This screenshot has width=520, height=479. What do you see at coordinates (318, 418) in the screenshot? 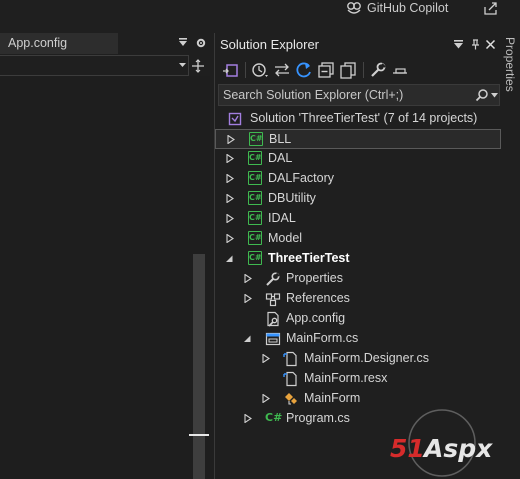
I see `tree-item-label: Program.cs` at bounding box center [318, 418].